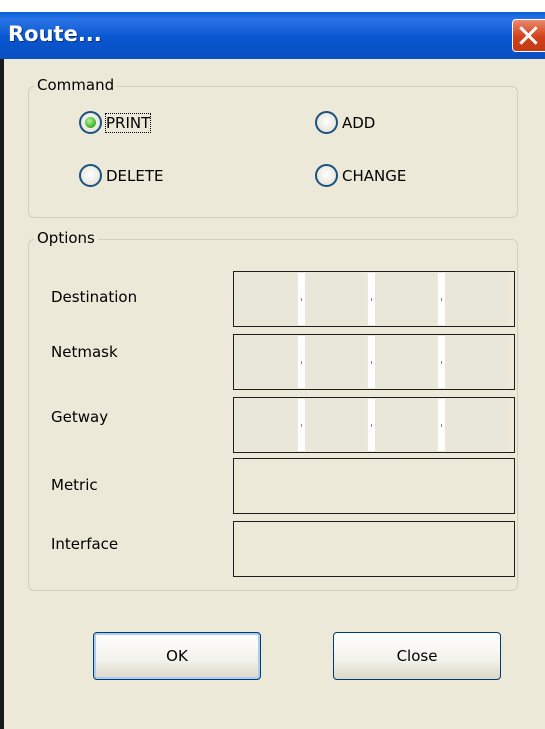  I want to click on window-edge, so click(2, 394).